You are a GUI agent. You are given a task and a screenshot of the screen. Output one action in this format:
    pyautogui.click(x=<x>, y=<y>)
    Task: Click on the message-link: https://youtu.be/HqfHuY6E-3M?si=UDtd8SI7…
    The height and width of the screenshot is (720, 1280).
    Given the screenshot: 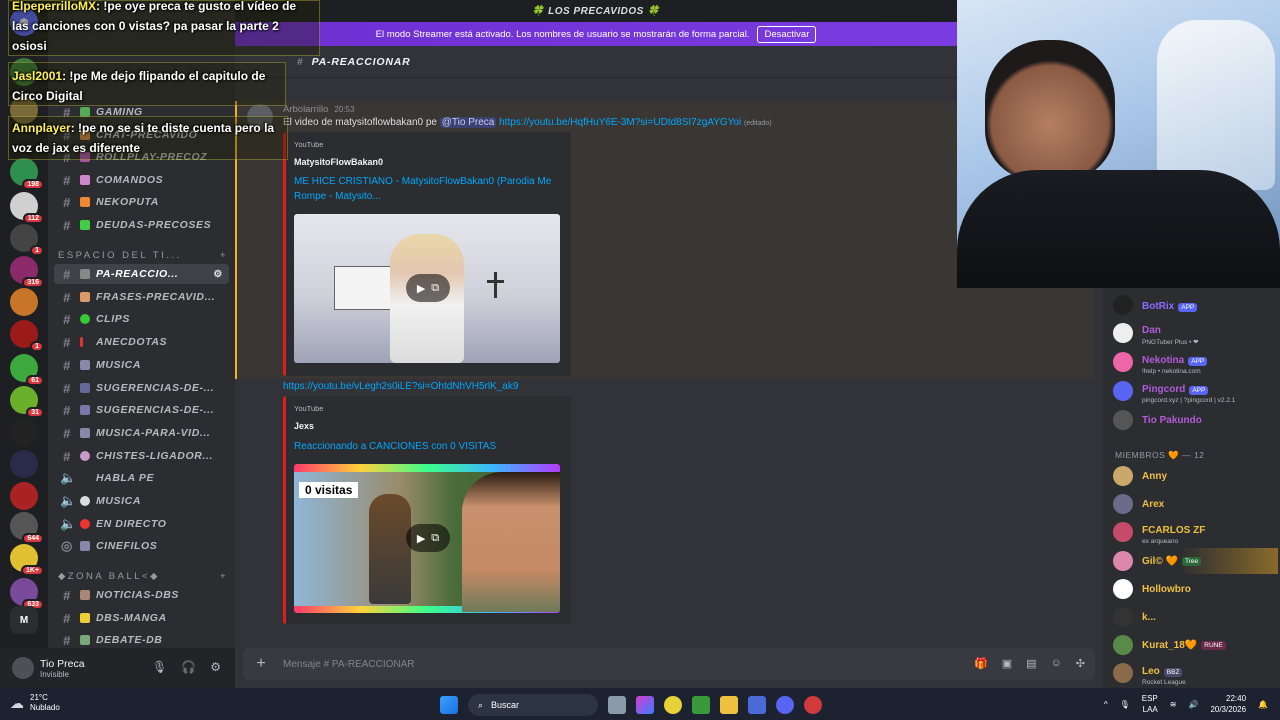 What is the action you would take?
    pyautogui.click(x=620, y=122)
    